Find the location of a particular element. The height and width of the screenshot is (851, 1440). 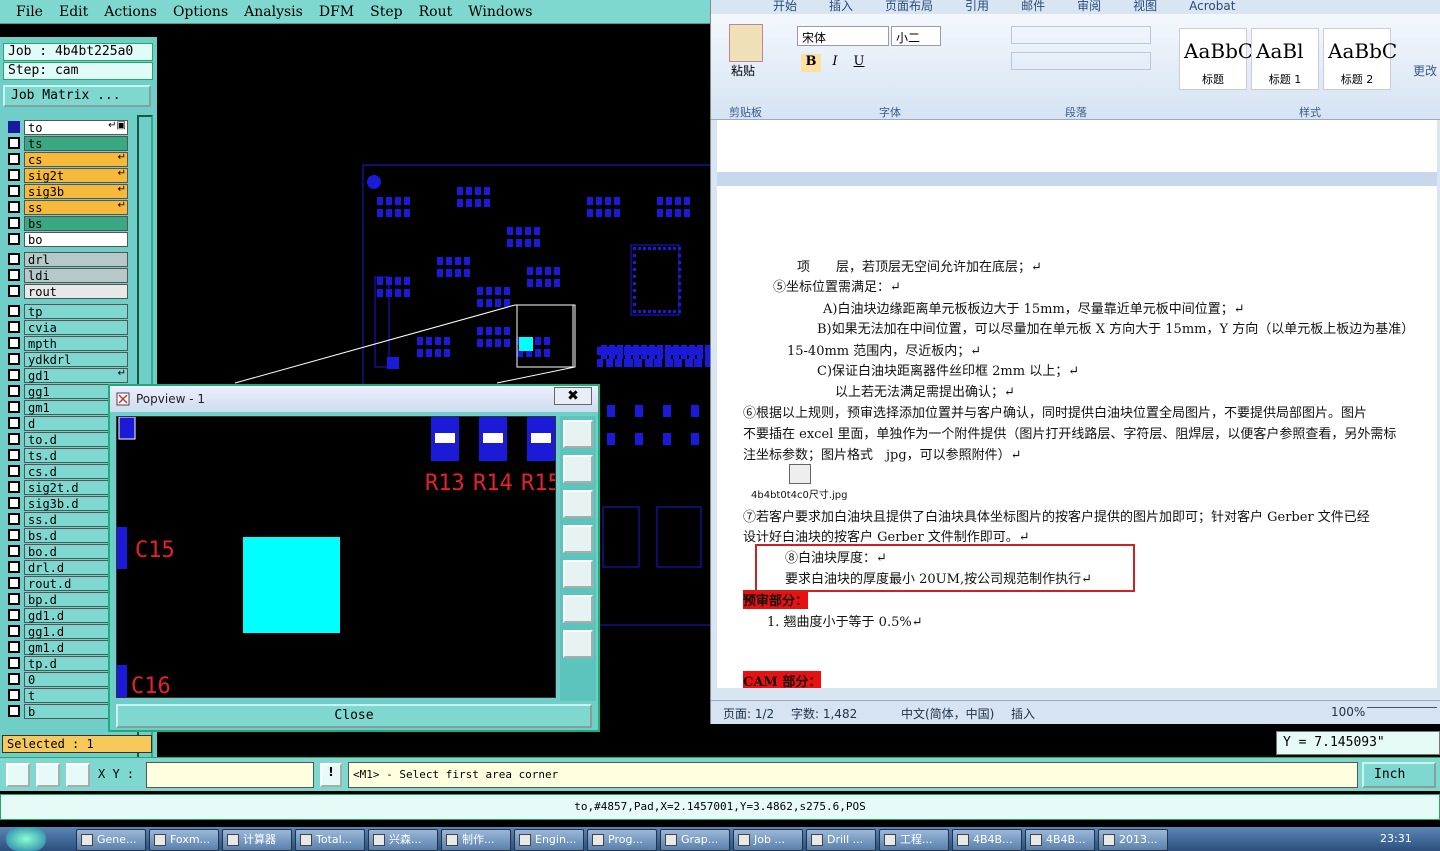

menu-actions: Actions is located at coordinates (130, 12).